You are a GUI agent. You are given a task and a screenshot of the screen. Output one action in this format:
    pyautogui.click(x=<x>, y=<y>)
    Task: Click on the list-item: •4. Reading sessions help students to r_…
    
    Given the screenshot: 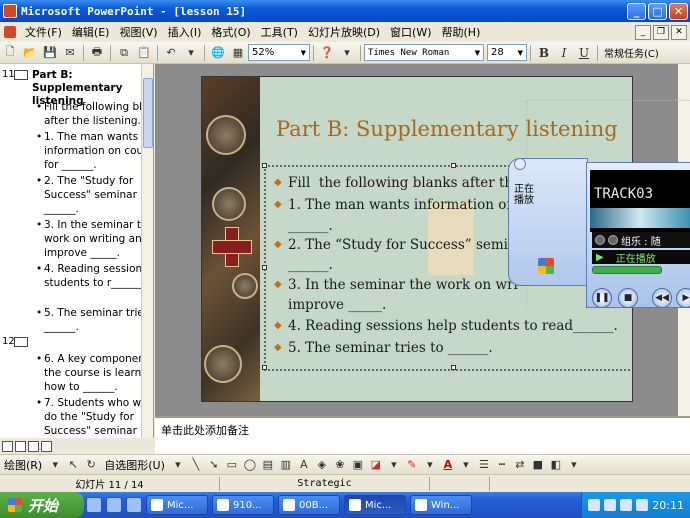 What is the action you would take?
    pyautogui.click(x=94, y=276)
    